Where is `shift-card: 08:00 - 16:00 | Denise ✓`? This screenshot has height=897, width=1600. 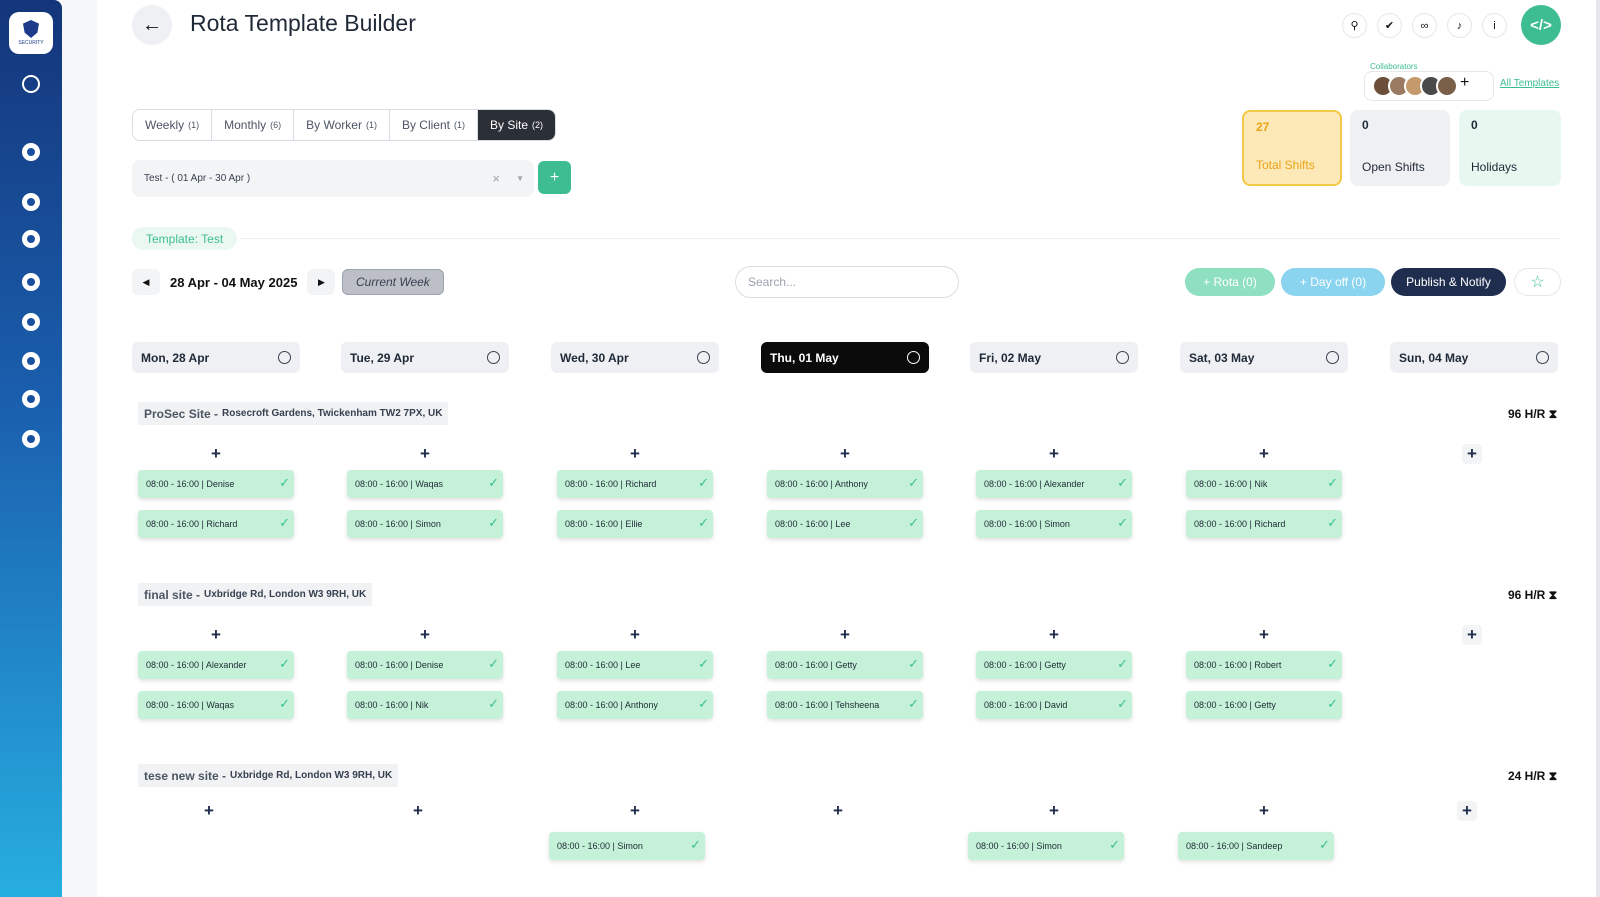
shift-card: 08:00 - 16:00 | Denise ✓ is located at coordinates (216, 484).